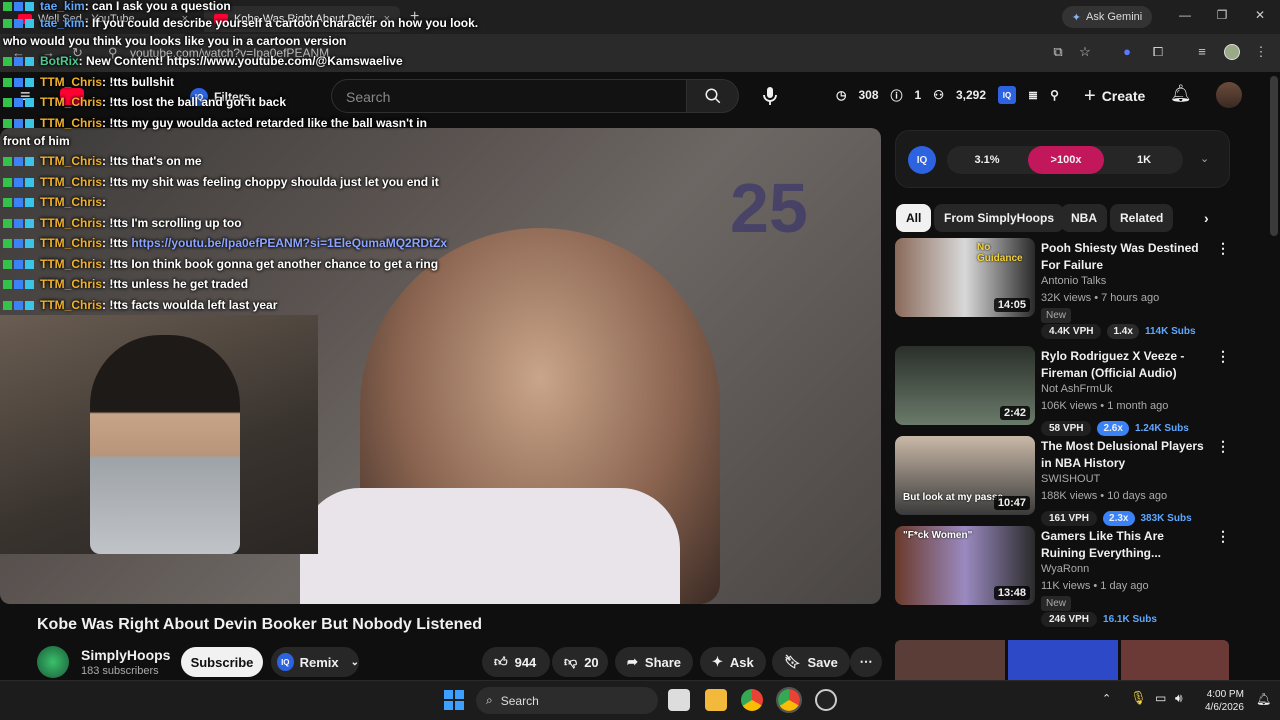 The width and height of the screenshot is (1280, 720). What do you see at coordinates (866, 662) in the screenshot?
I see `more-actions-button: ⋯` at bounding box center [866, 662].